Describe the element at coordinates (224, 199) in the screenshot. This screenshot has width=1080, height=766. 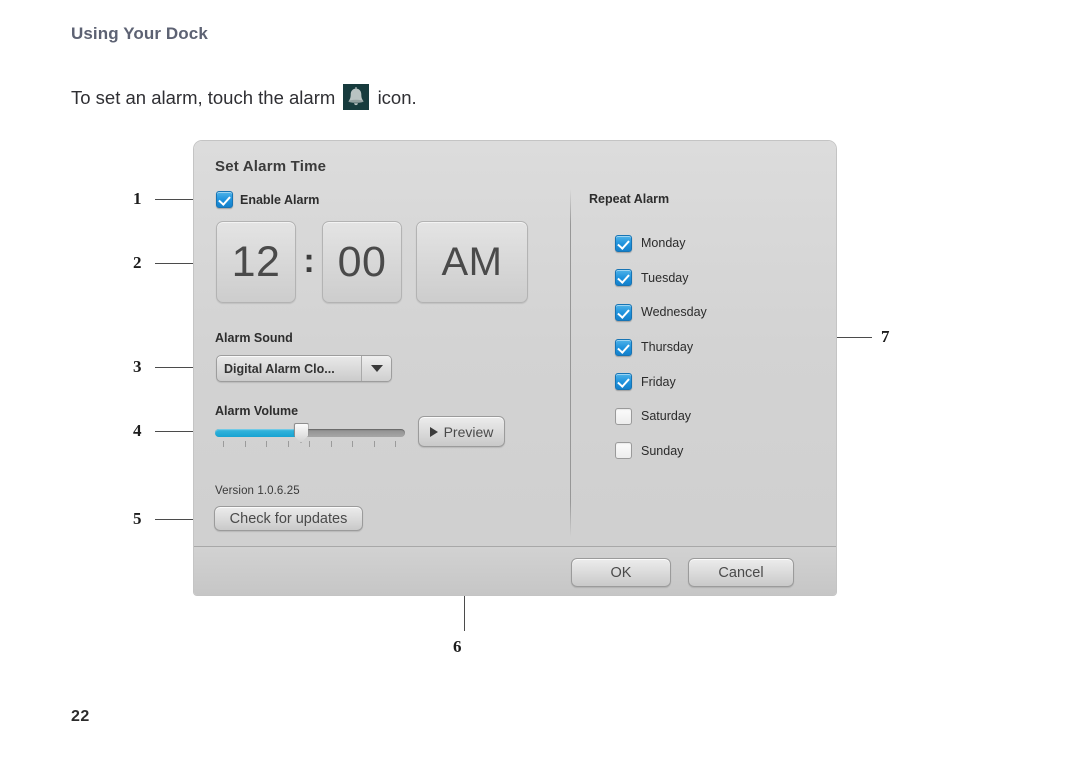
I see `enable-alarm-checkbox` at that location.